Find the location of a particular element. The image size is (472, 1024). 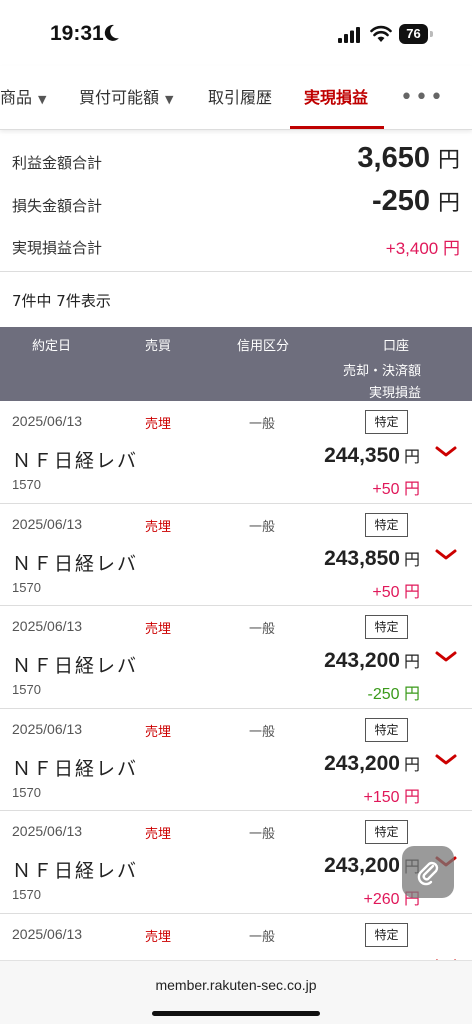

moon-icon is located at coordinates (111, 32).